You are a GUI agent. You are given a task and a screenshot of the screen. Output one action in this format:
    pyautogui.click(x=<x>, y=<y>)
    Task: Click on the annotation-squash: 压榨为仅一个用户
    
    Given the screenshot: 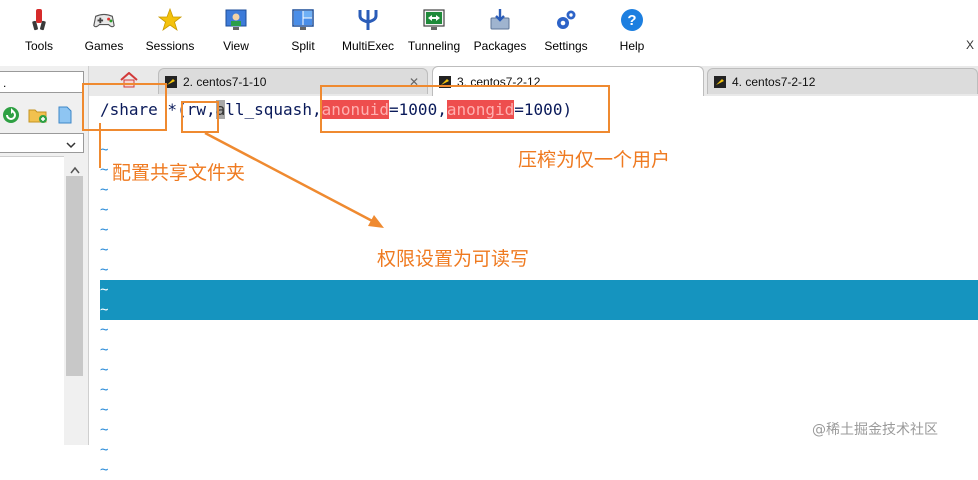 What is the action you would take?
    pyautogui.click(x=594, y=160)
    